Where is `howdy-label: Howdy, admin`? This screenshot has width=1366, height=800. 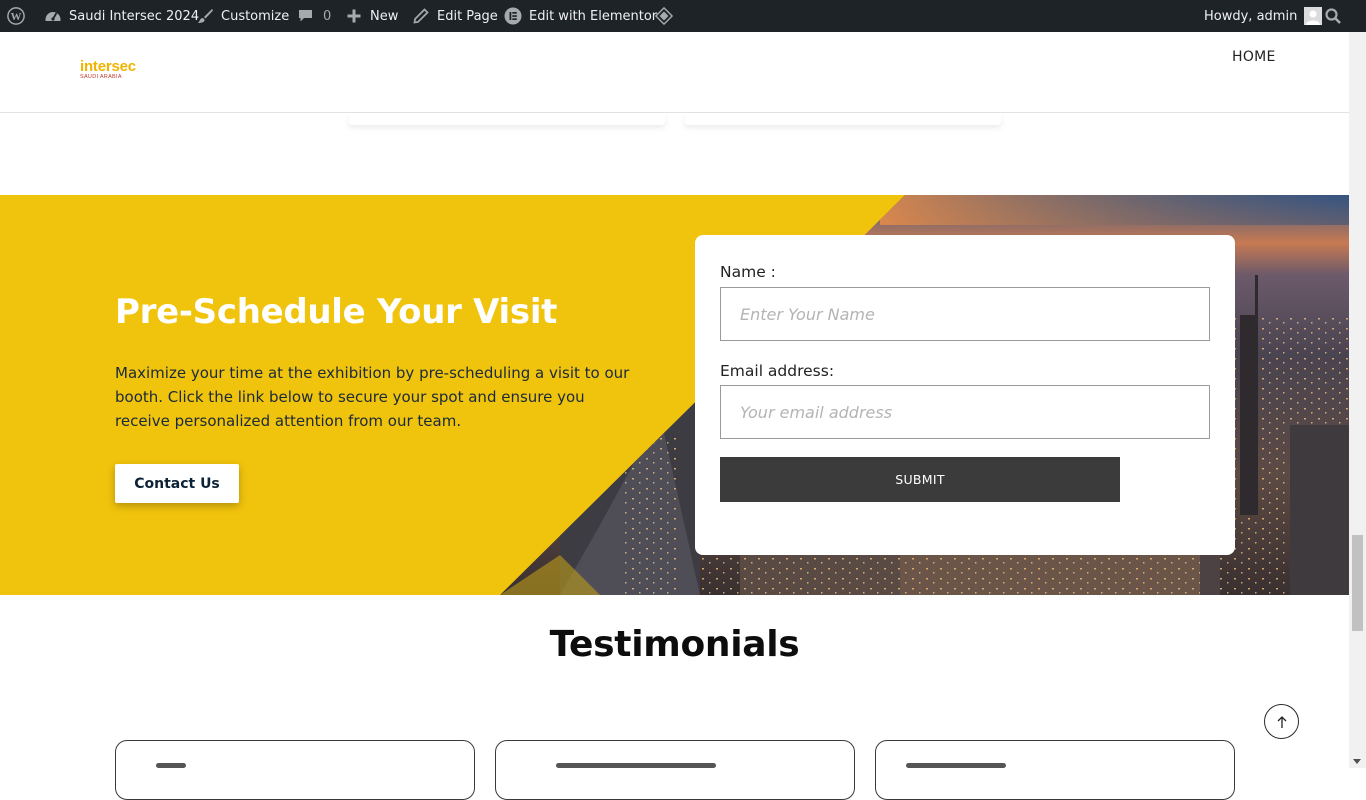
howdy-label: Howdy, admin is located at coordinates (1251, 16).